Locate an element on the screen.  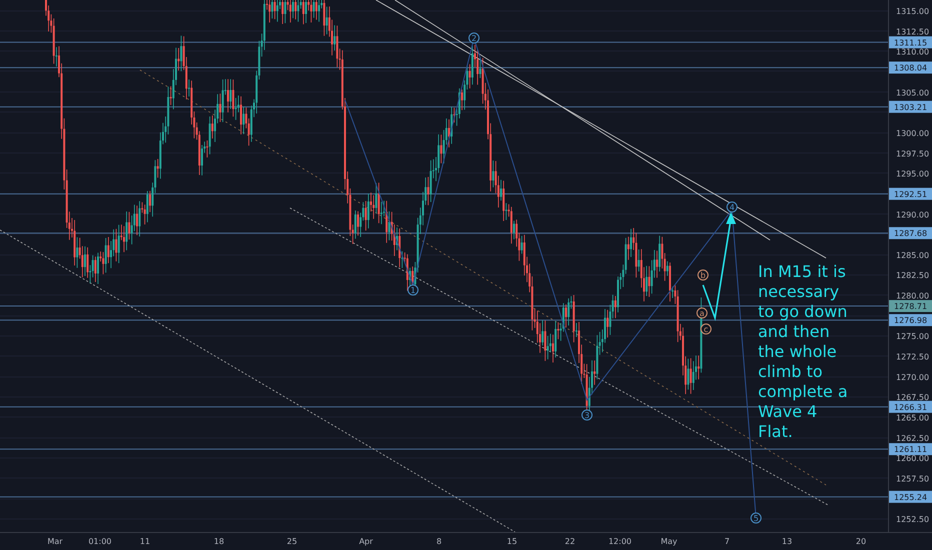
price-tick-label: 1282.50 is located at coordinates (913, 275).